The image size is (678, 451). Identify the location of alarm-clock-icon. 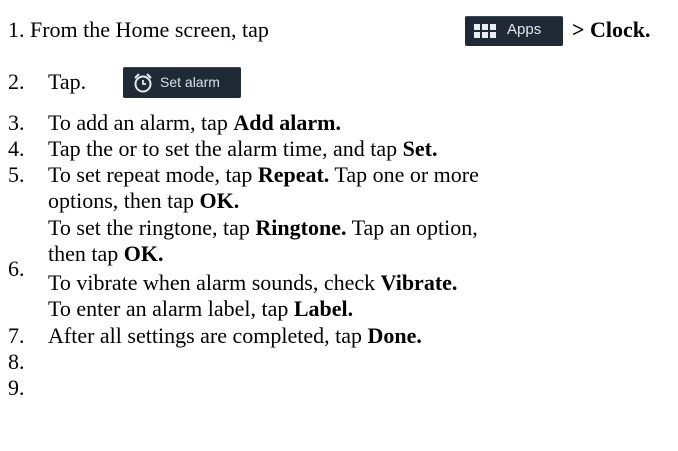
(143, 83).